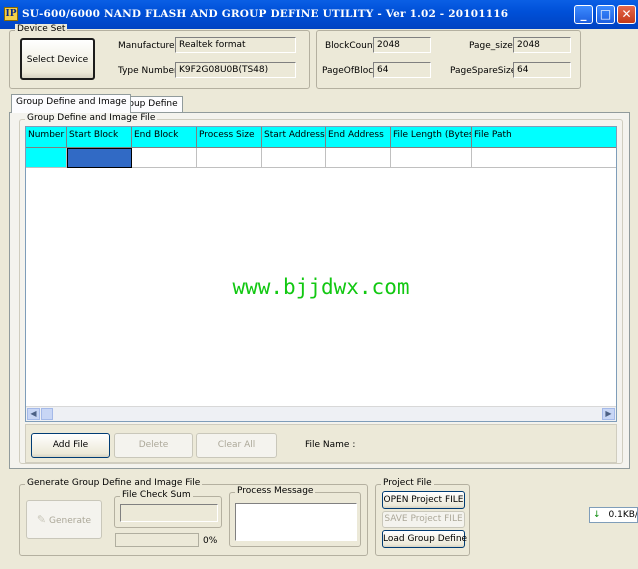 The image size is (638, 569). I want to click on select-device-button: Select Device, so click(57, 59).